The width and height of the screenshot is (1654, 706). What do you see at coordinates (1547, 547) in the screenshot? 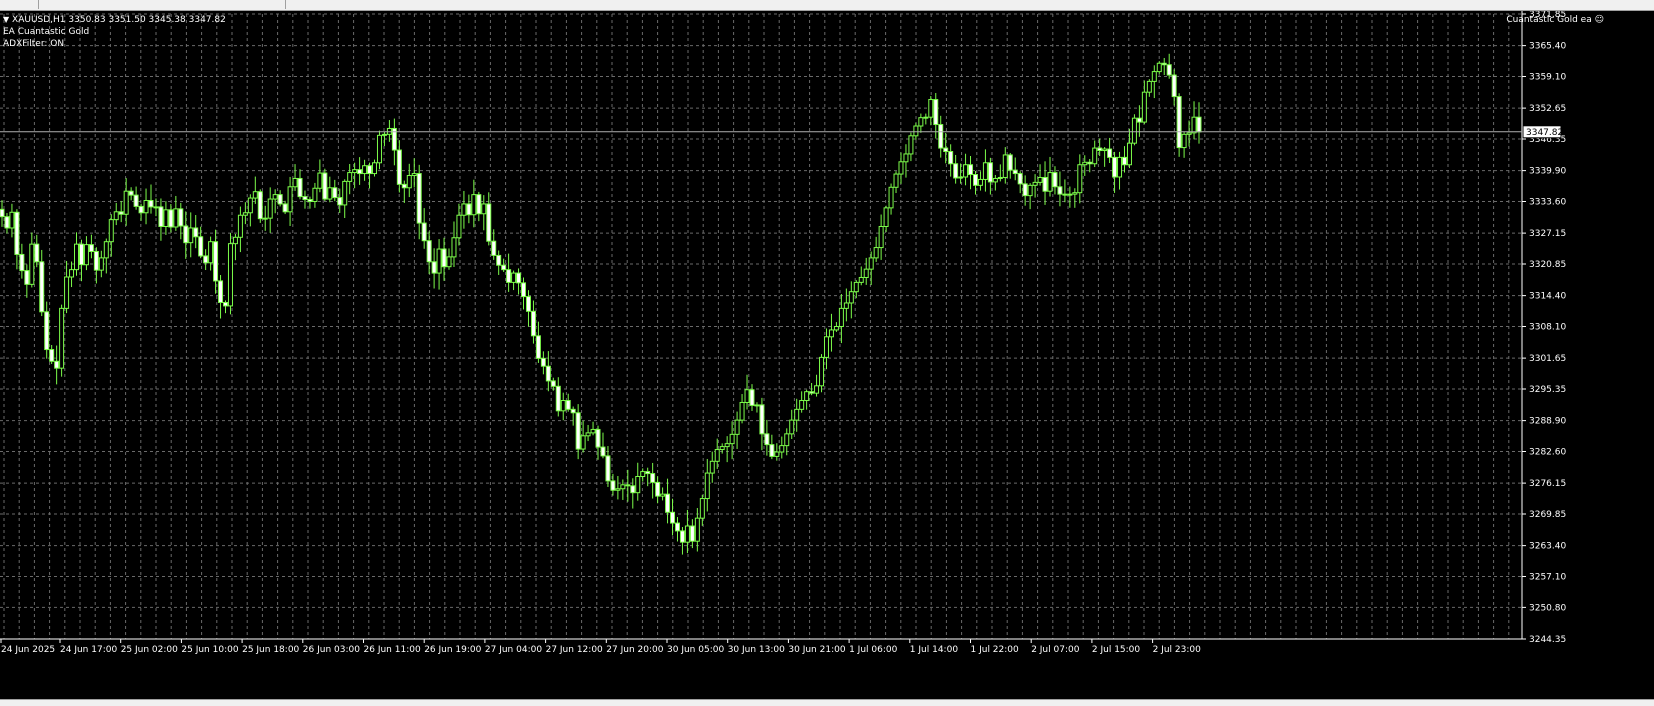
I see `y-tick-label: 3263.40` at bounding box center [1547, 547].